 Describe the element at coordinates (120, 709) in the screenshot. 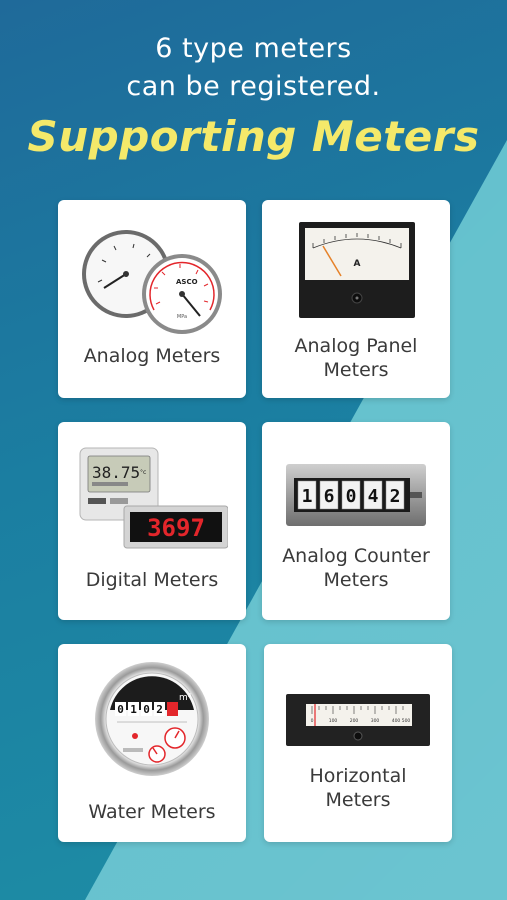

I see `water-digit-1: 0` at that location.